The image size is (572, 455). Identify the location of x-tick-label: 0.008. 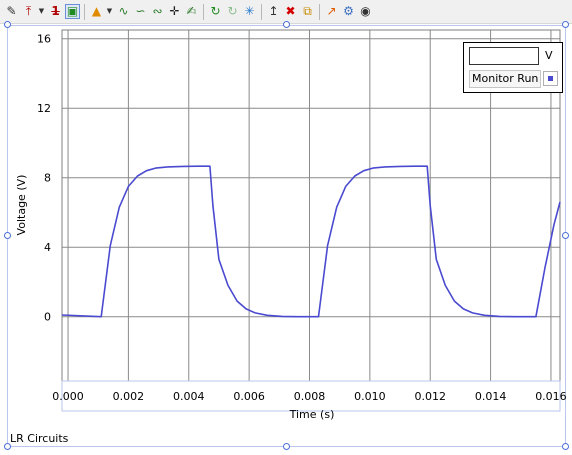
(310, 396).